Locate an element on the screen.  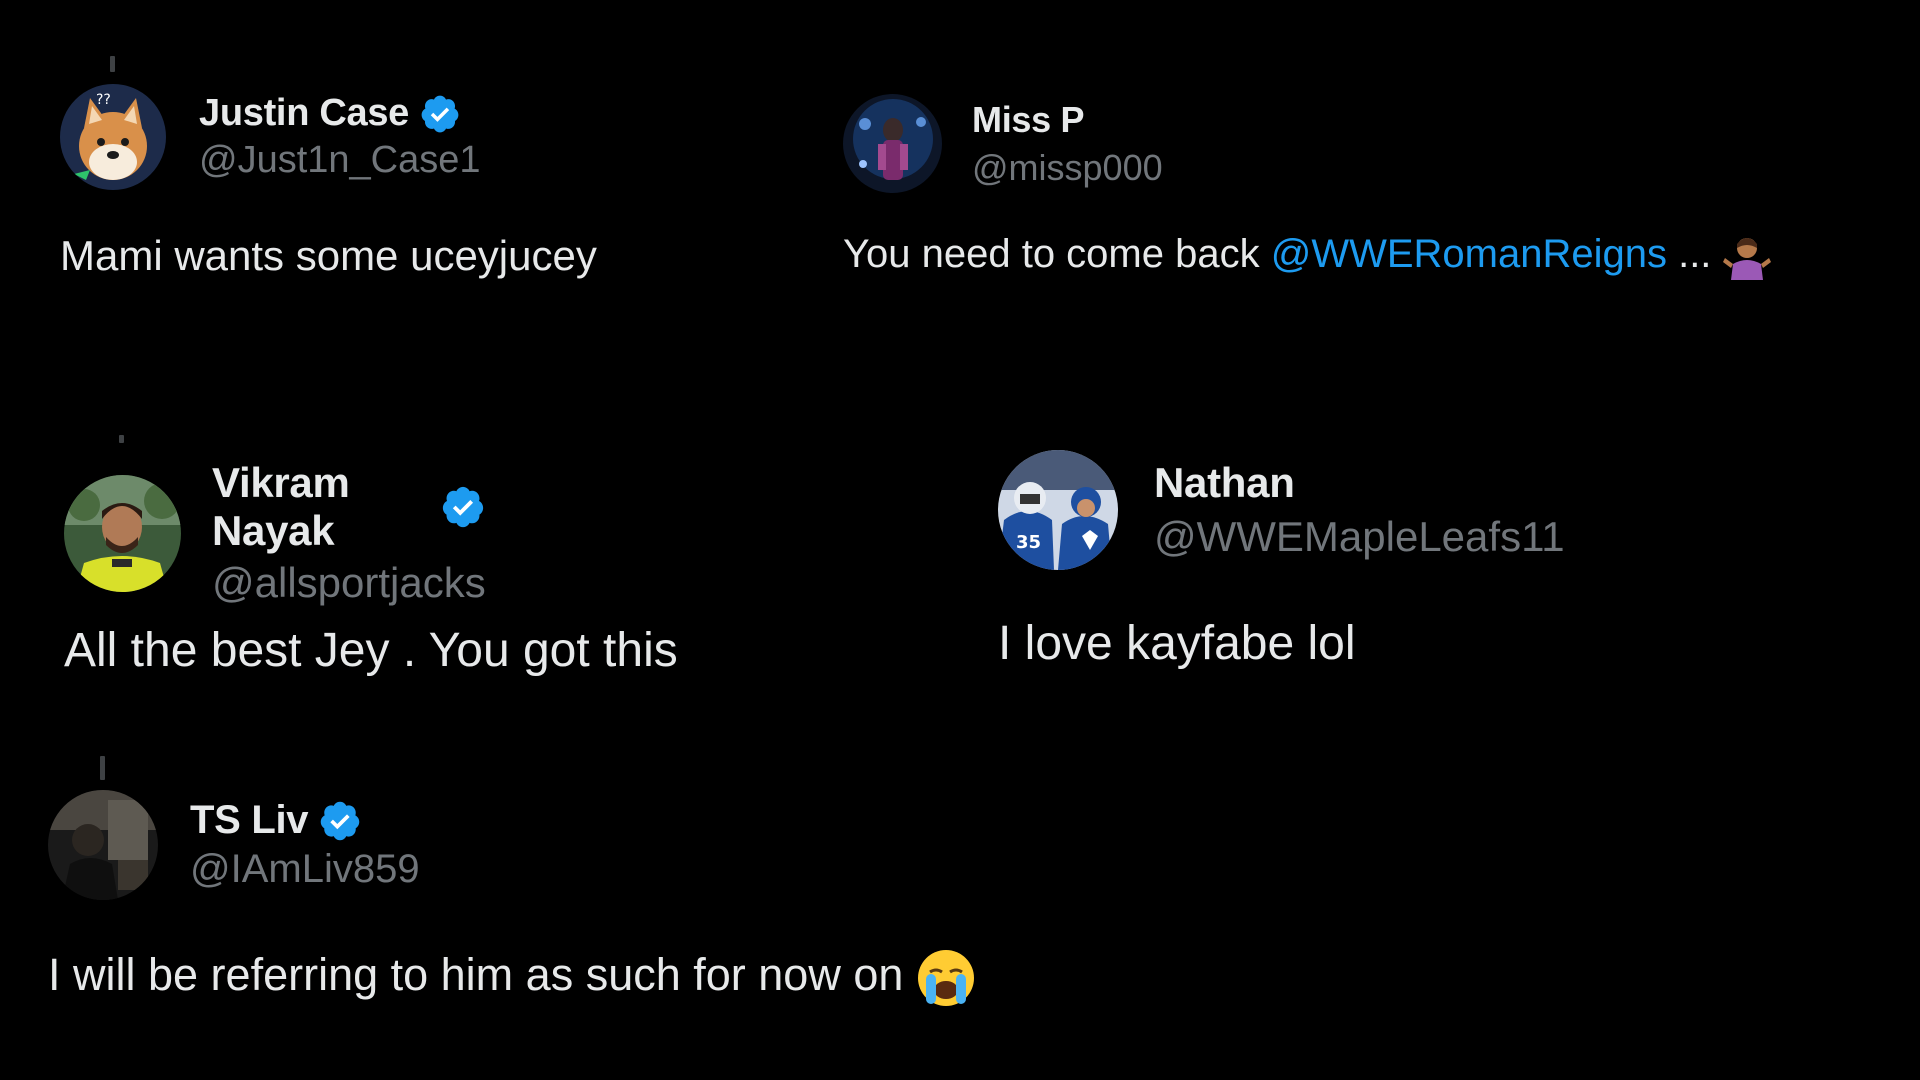
display-name: Justin Case is located at coordinates (304, 113).